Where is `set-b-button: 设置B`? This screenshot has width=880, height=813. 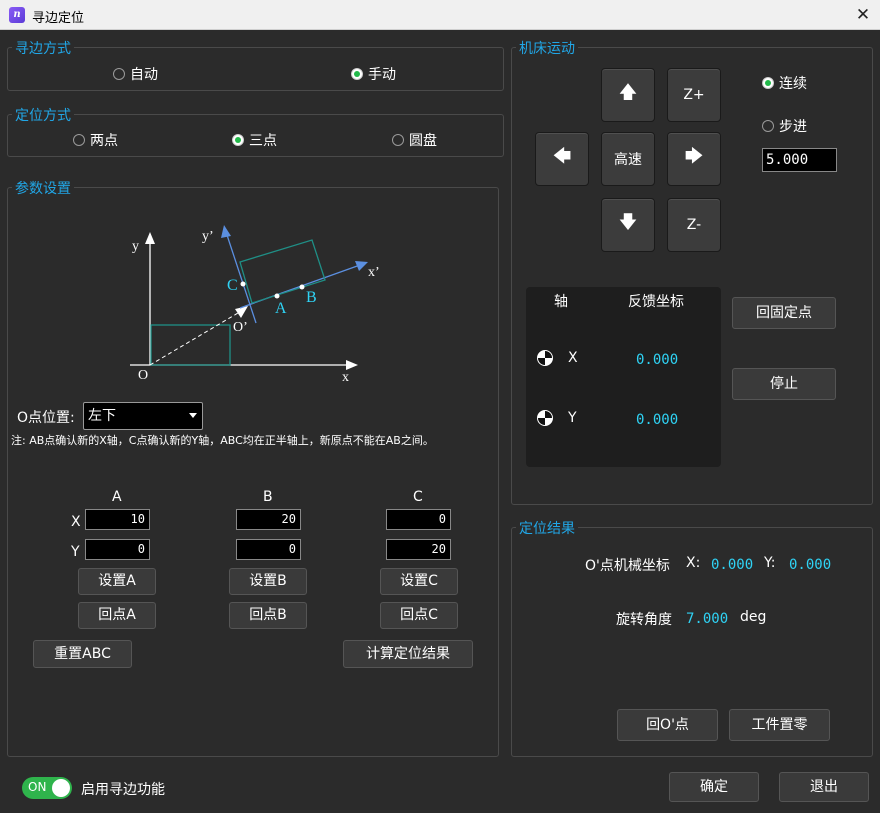 set-b-button: 设置B is located at coordinates (268, 581).